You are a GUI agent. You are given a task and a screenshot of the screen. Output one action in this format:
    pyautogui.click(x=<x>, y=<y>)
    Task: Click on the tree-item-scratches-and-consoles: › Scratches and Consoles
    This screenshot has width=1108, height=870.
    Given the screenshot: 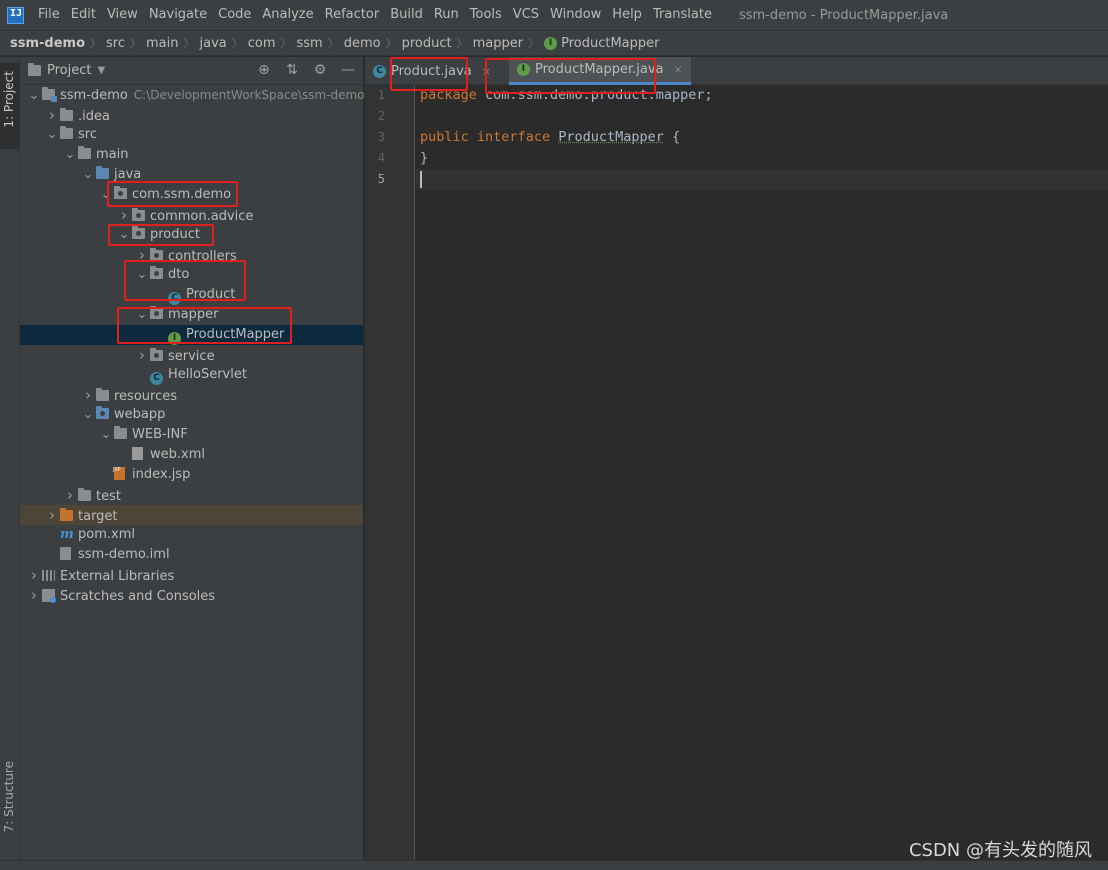 What is the action you would take?
    pyautogui.click(x=191, y=595)
    